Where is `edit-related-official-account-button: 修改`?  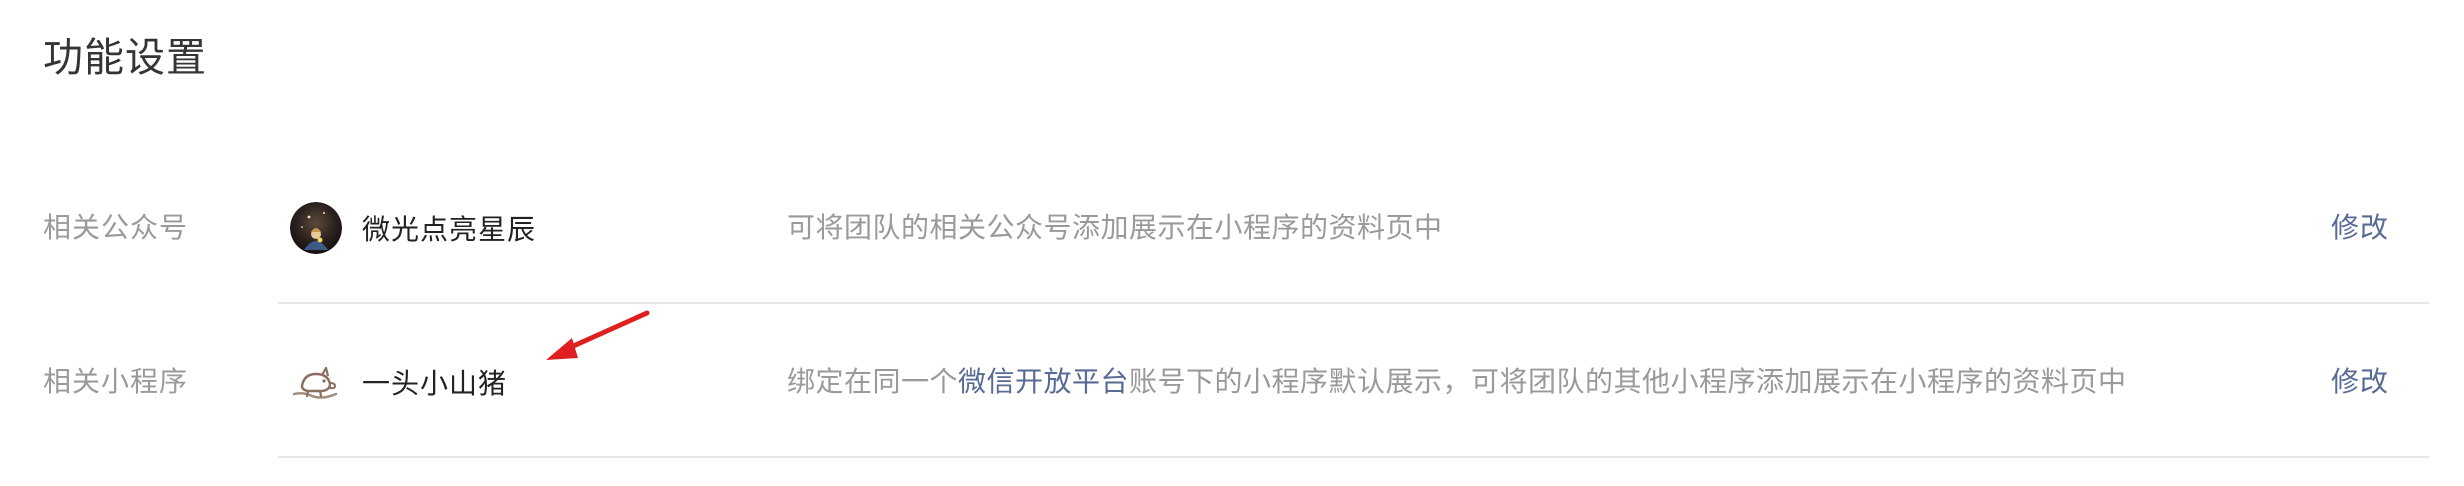 edit-related-official-account-button: 修改 is located at coordinates (2360, 228).